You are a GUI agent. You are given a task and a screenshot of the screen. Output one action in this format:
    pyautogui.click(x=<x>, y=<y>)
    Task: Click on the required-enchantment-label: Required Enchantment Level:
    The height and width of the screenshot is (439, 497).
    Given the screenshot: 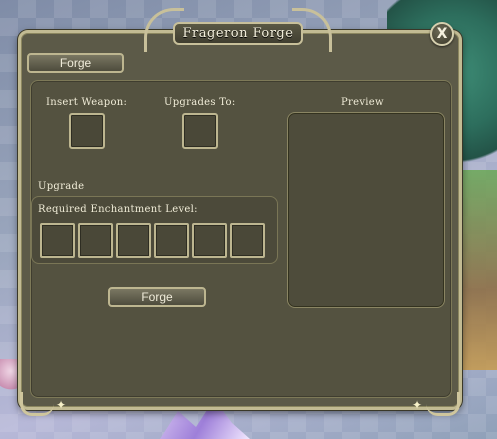 What is the action you would take?
    pyautogui.click(x=118, y=209)
    